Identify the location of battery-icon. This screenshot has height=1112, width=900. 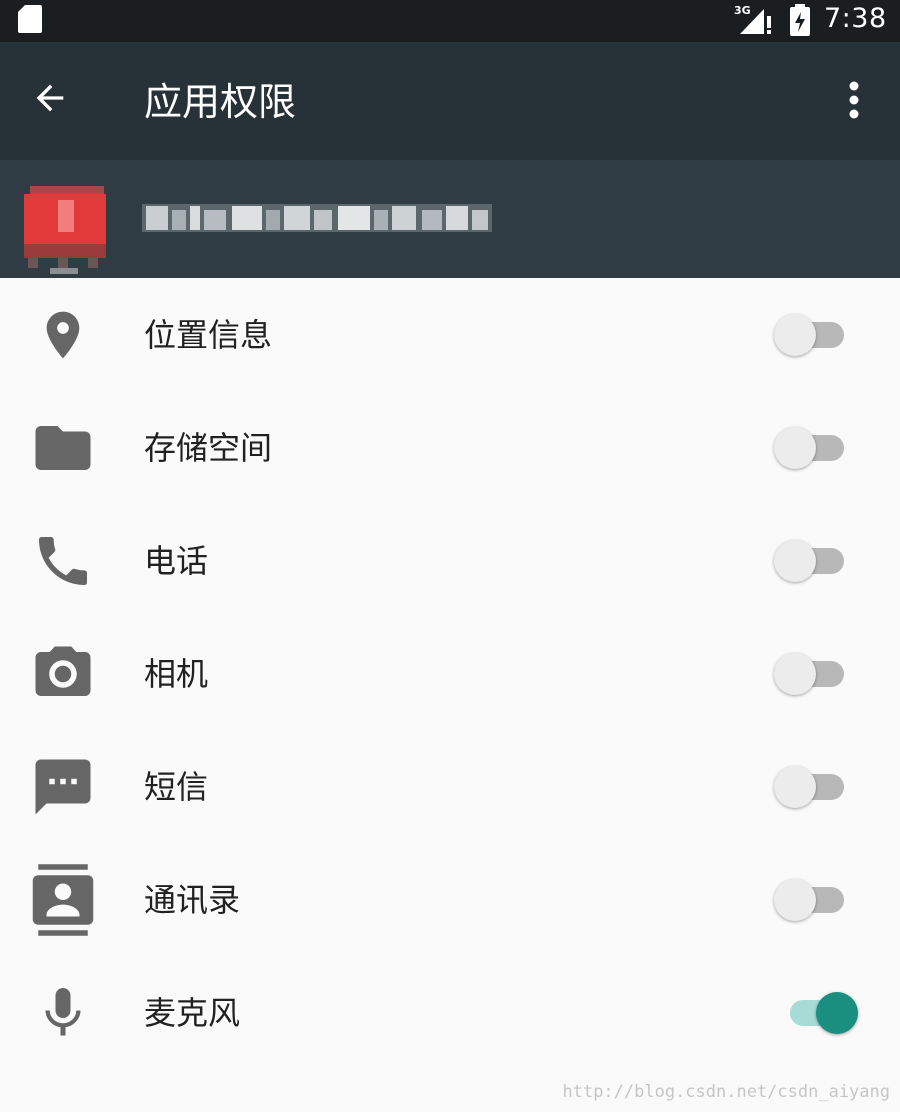
(800, 22).